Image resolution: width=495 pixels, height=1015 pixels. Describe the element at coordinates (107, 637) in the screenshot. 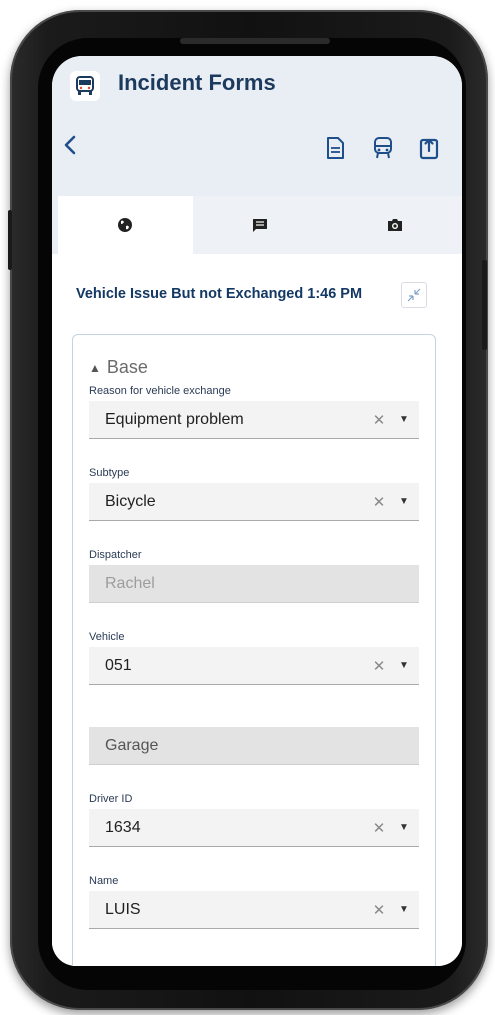

I see `vehicle-label: Vehicle` at that location.